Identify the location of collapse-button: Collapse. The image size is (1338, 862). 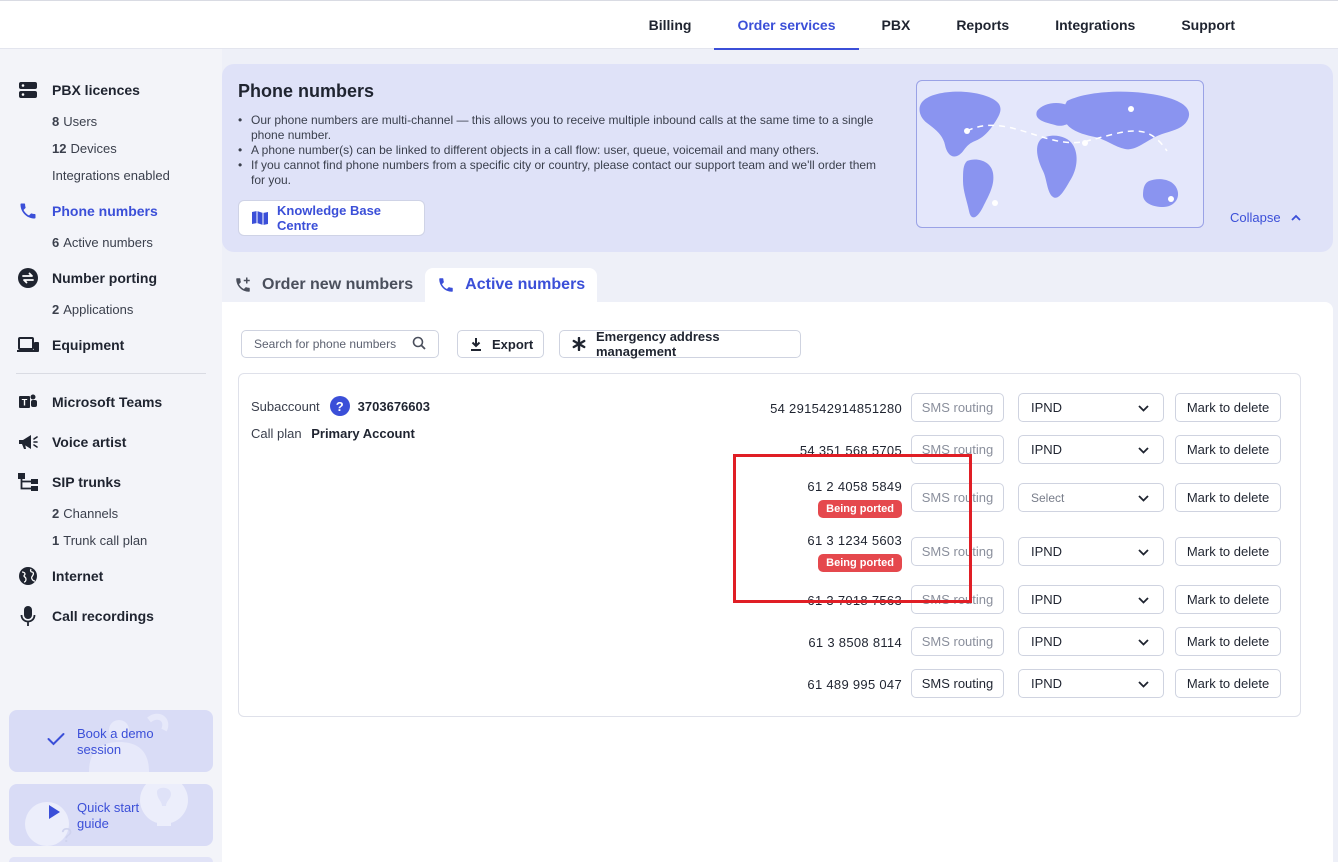
(1265, 217).